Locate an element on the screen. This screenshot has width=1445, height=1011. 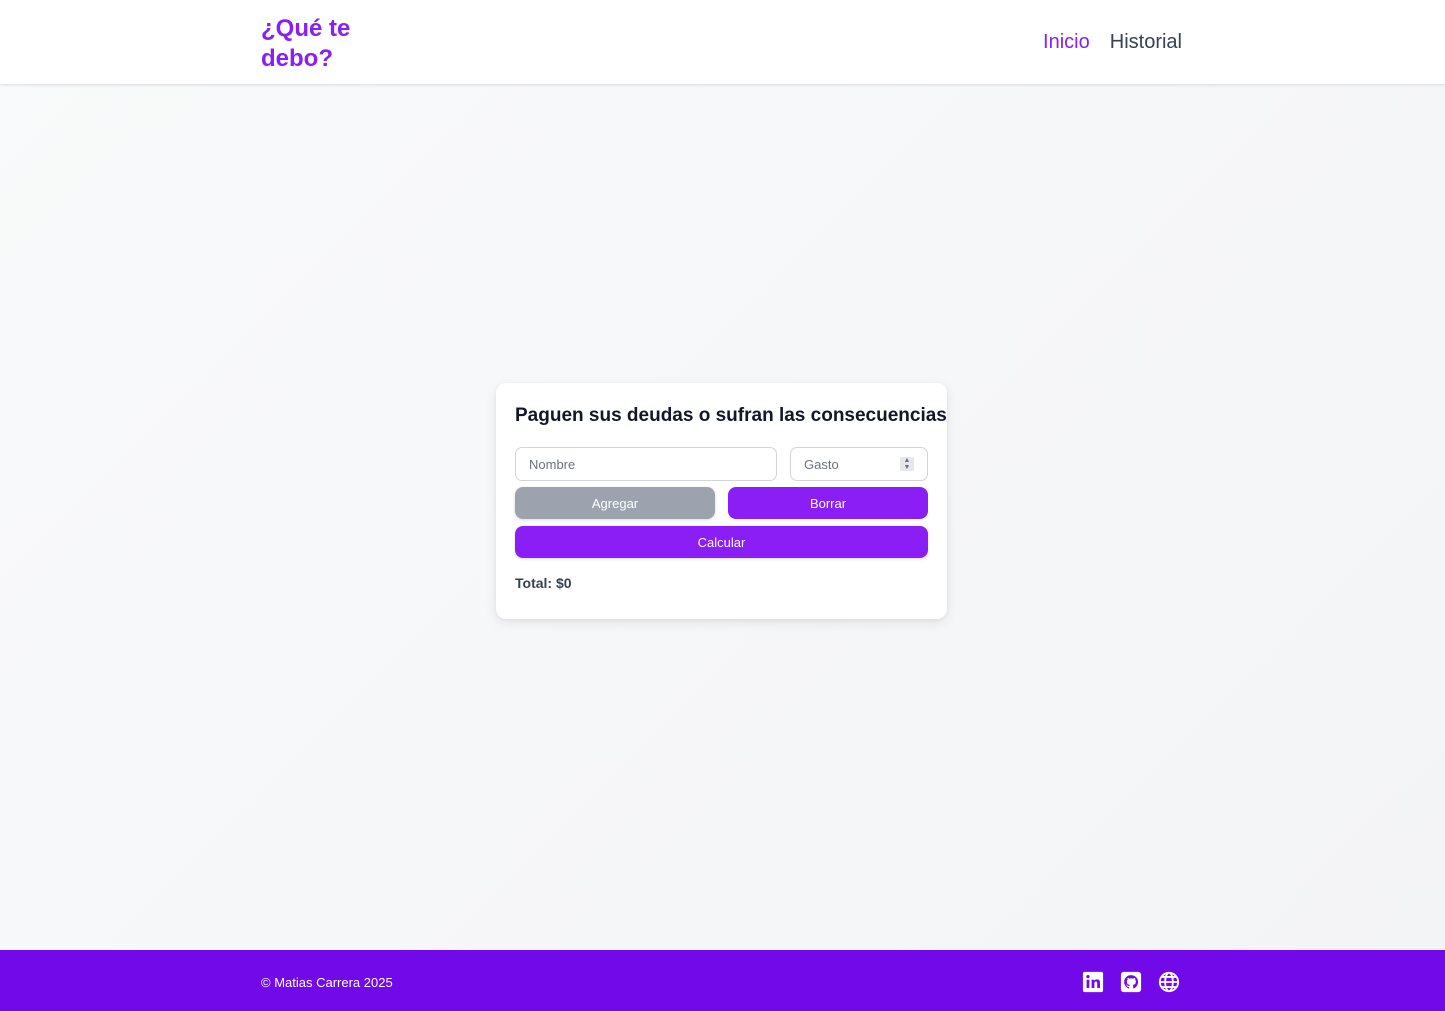
spinner-down-icon: ▼ is located at coordinates (907, 467).